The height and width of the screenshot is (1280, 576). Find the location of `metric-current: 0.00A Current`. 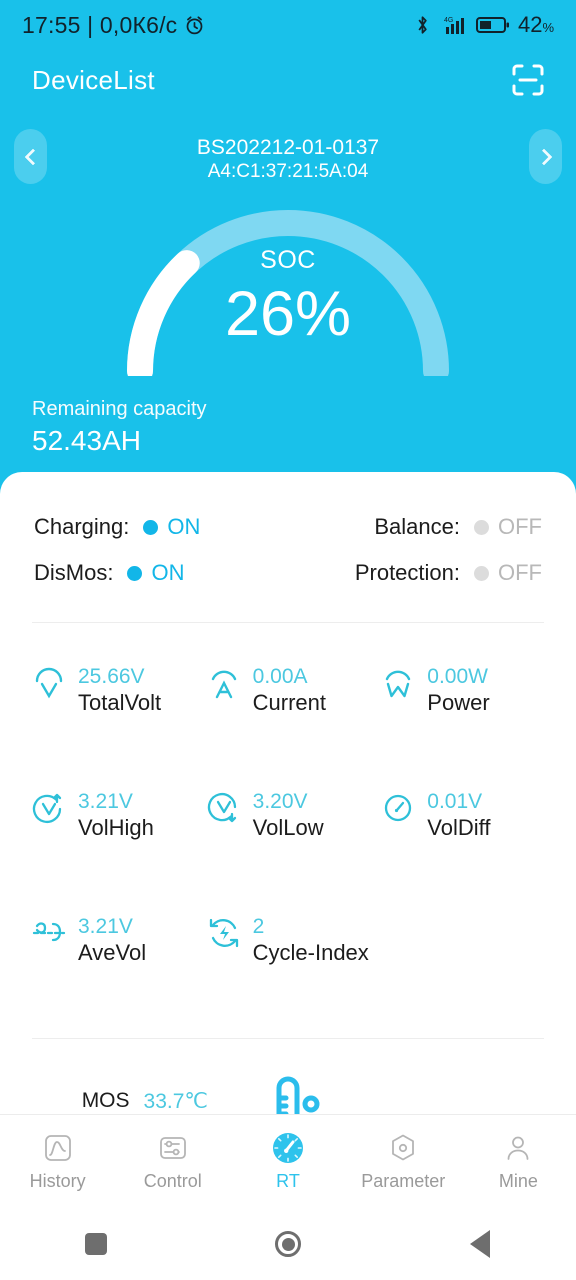

metric-current: 0.00A Current is located at coordinates (288, 716).